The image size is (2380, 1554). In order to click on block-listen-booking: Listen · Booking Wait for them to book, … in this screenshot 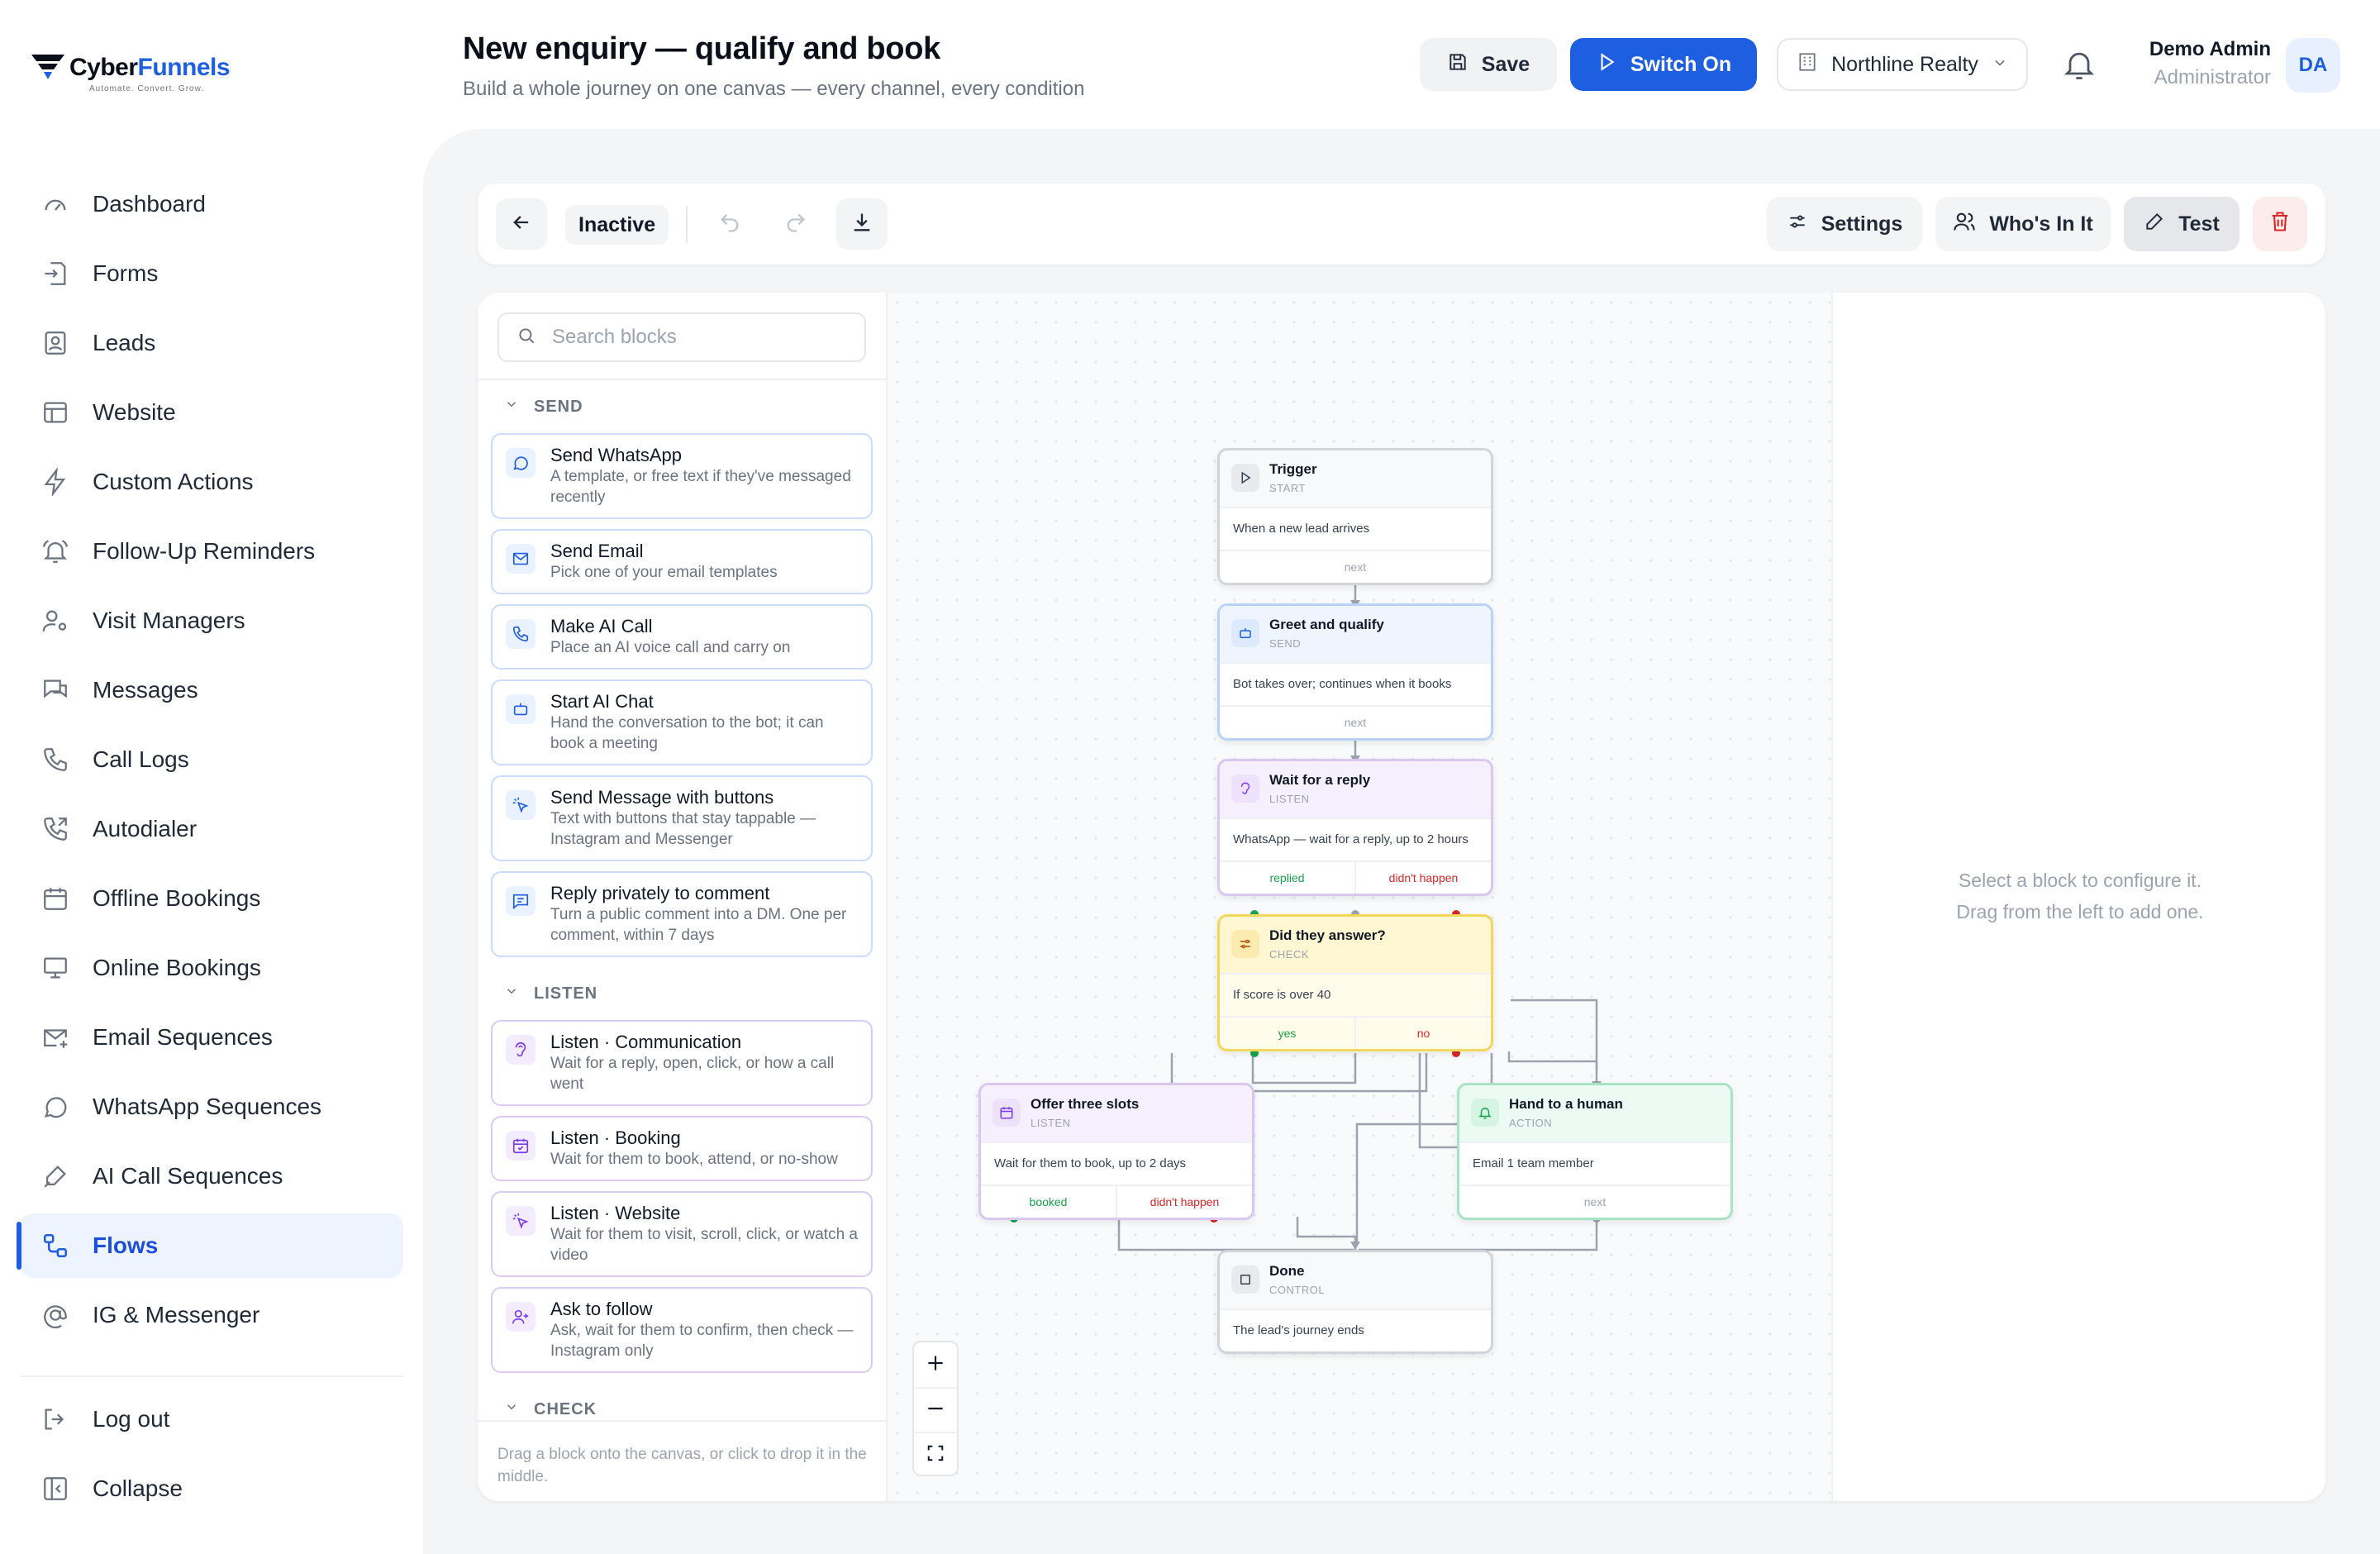, I will do `click(682, 1148)`.